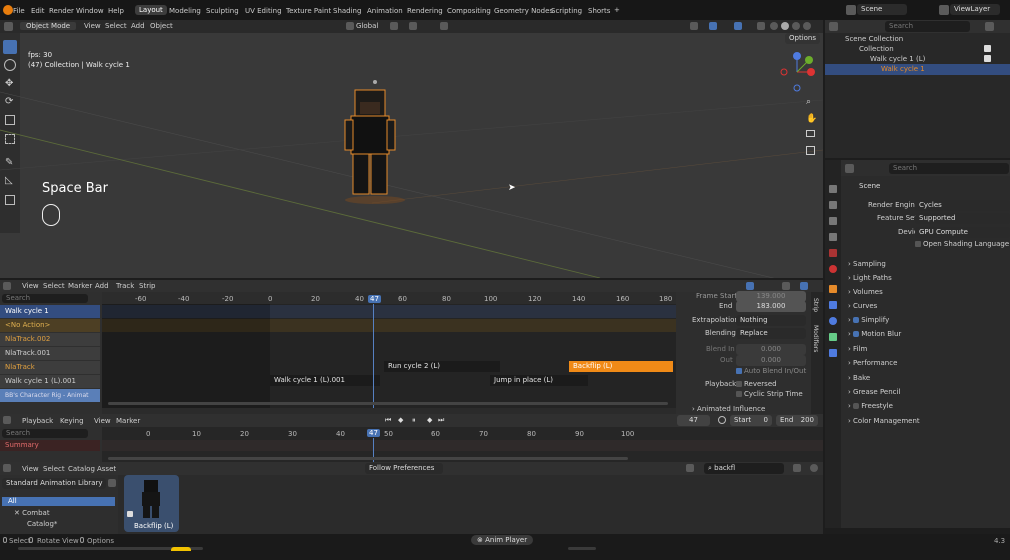 Image resolution: width=1010 pixels, height=560 pixels. What do you see at coordinates (385, 11) in the screenshot?
I see `tab-animation: Animation` at bounding box center [385, 11].